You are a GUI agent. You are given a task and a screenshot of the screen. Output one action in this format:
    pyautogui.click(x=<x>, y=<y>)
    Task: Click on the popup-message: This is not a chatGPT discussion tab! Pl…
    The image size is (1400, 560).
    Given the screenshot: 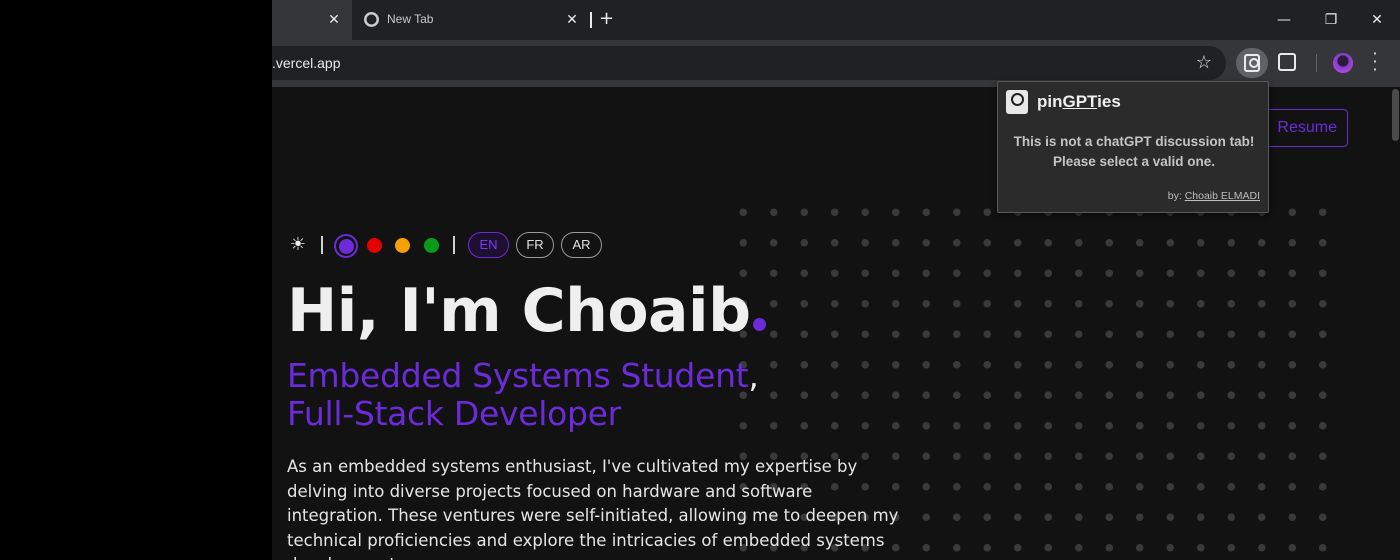 What is the action you would take?
    pyautogui.click(x=1134, y=152)
    